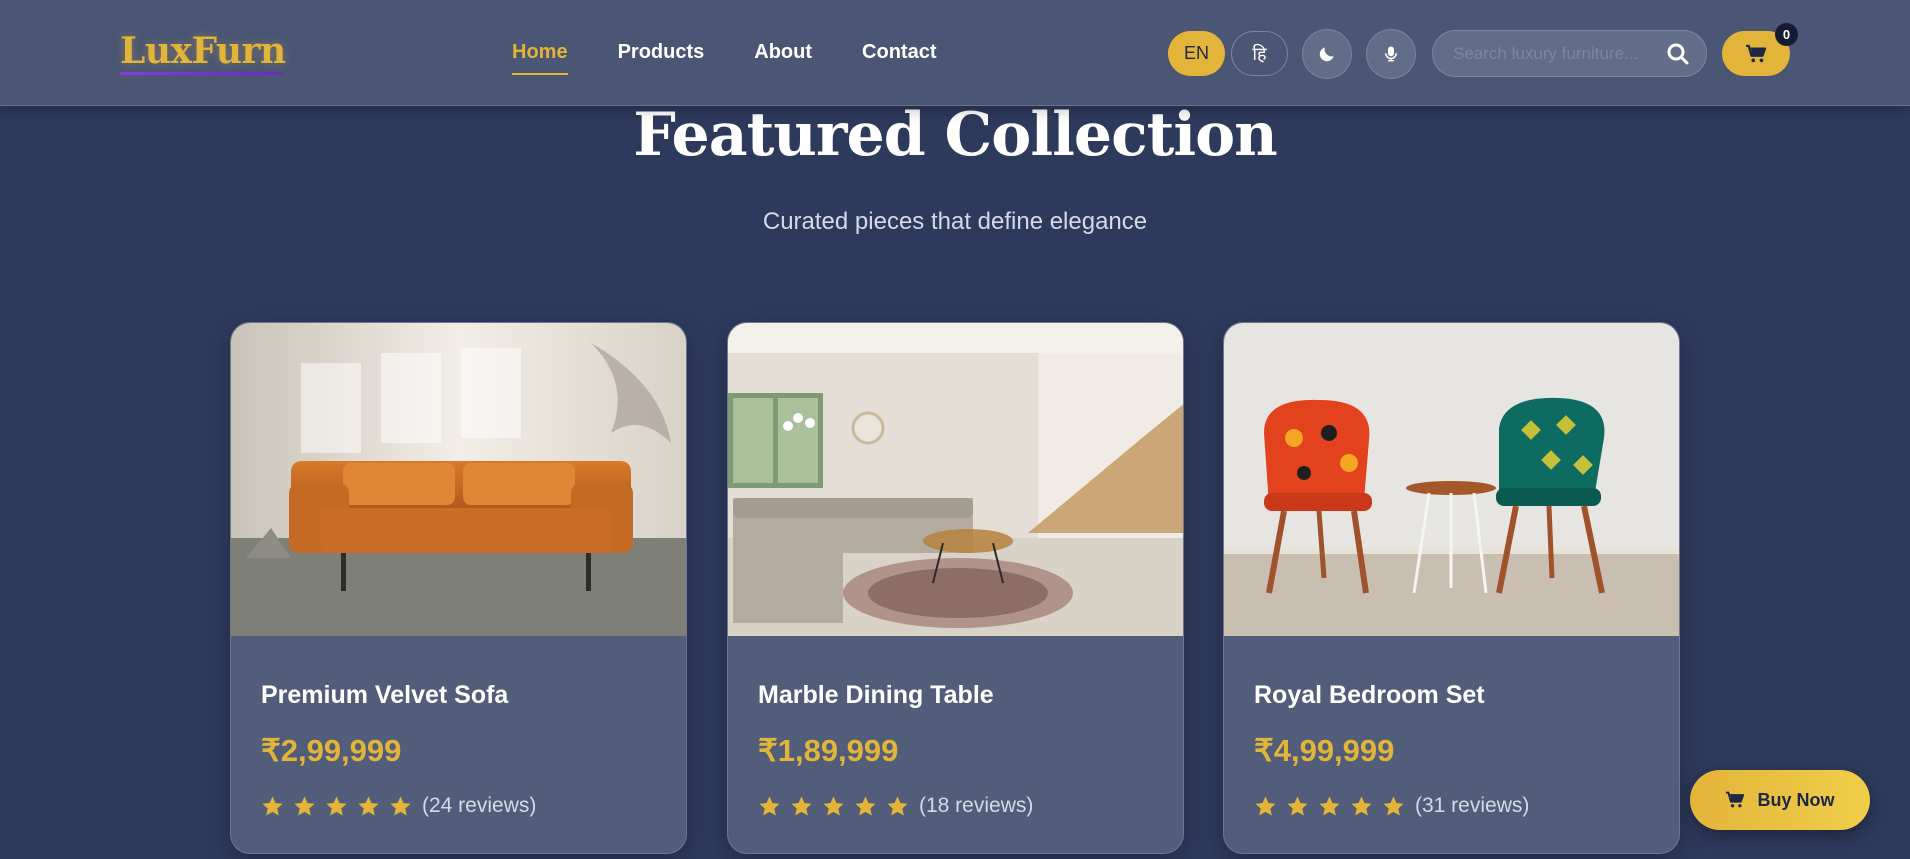 This screenshot has height=859, width=1910. What do you see at coordinates (201, 73) in the screenshot?
I see `logo-underline` at bounding box center [201, 73].